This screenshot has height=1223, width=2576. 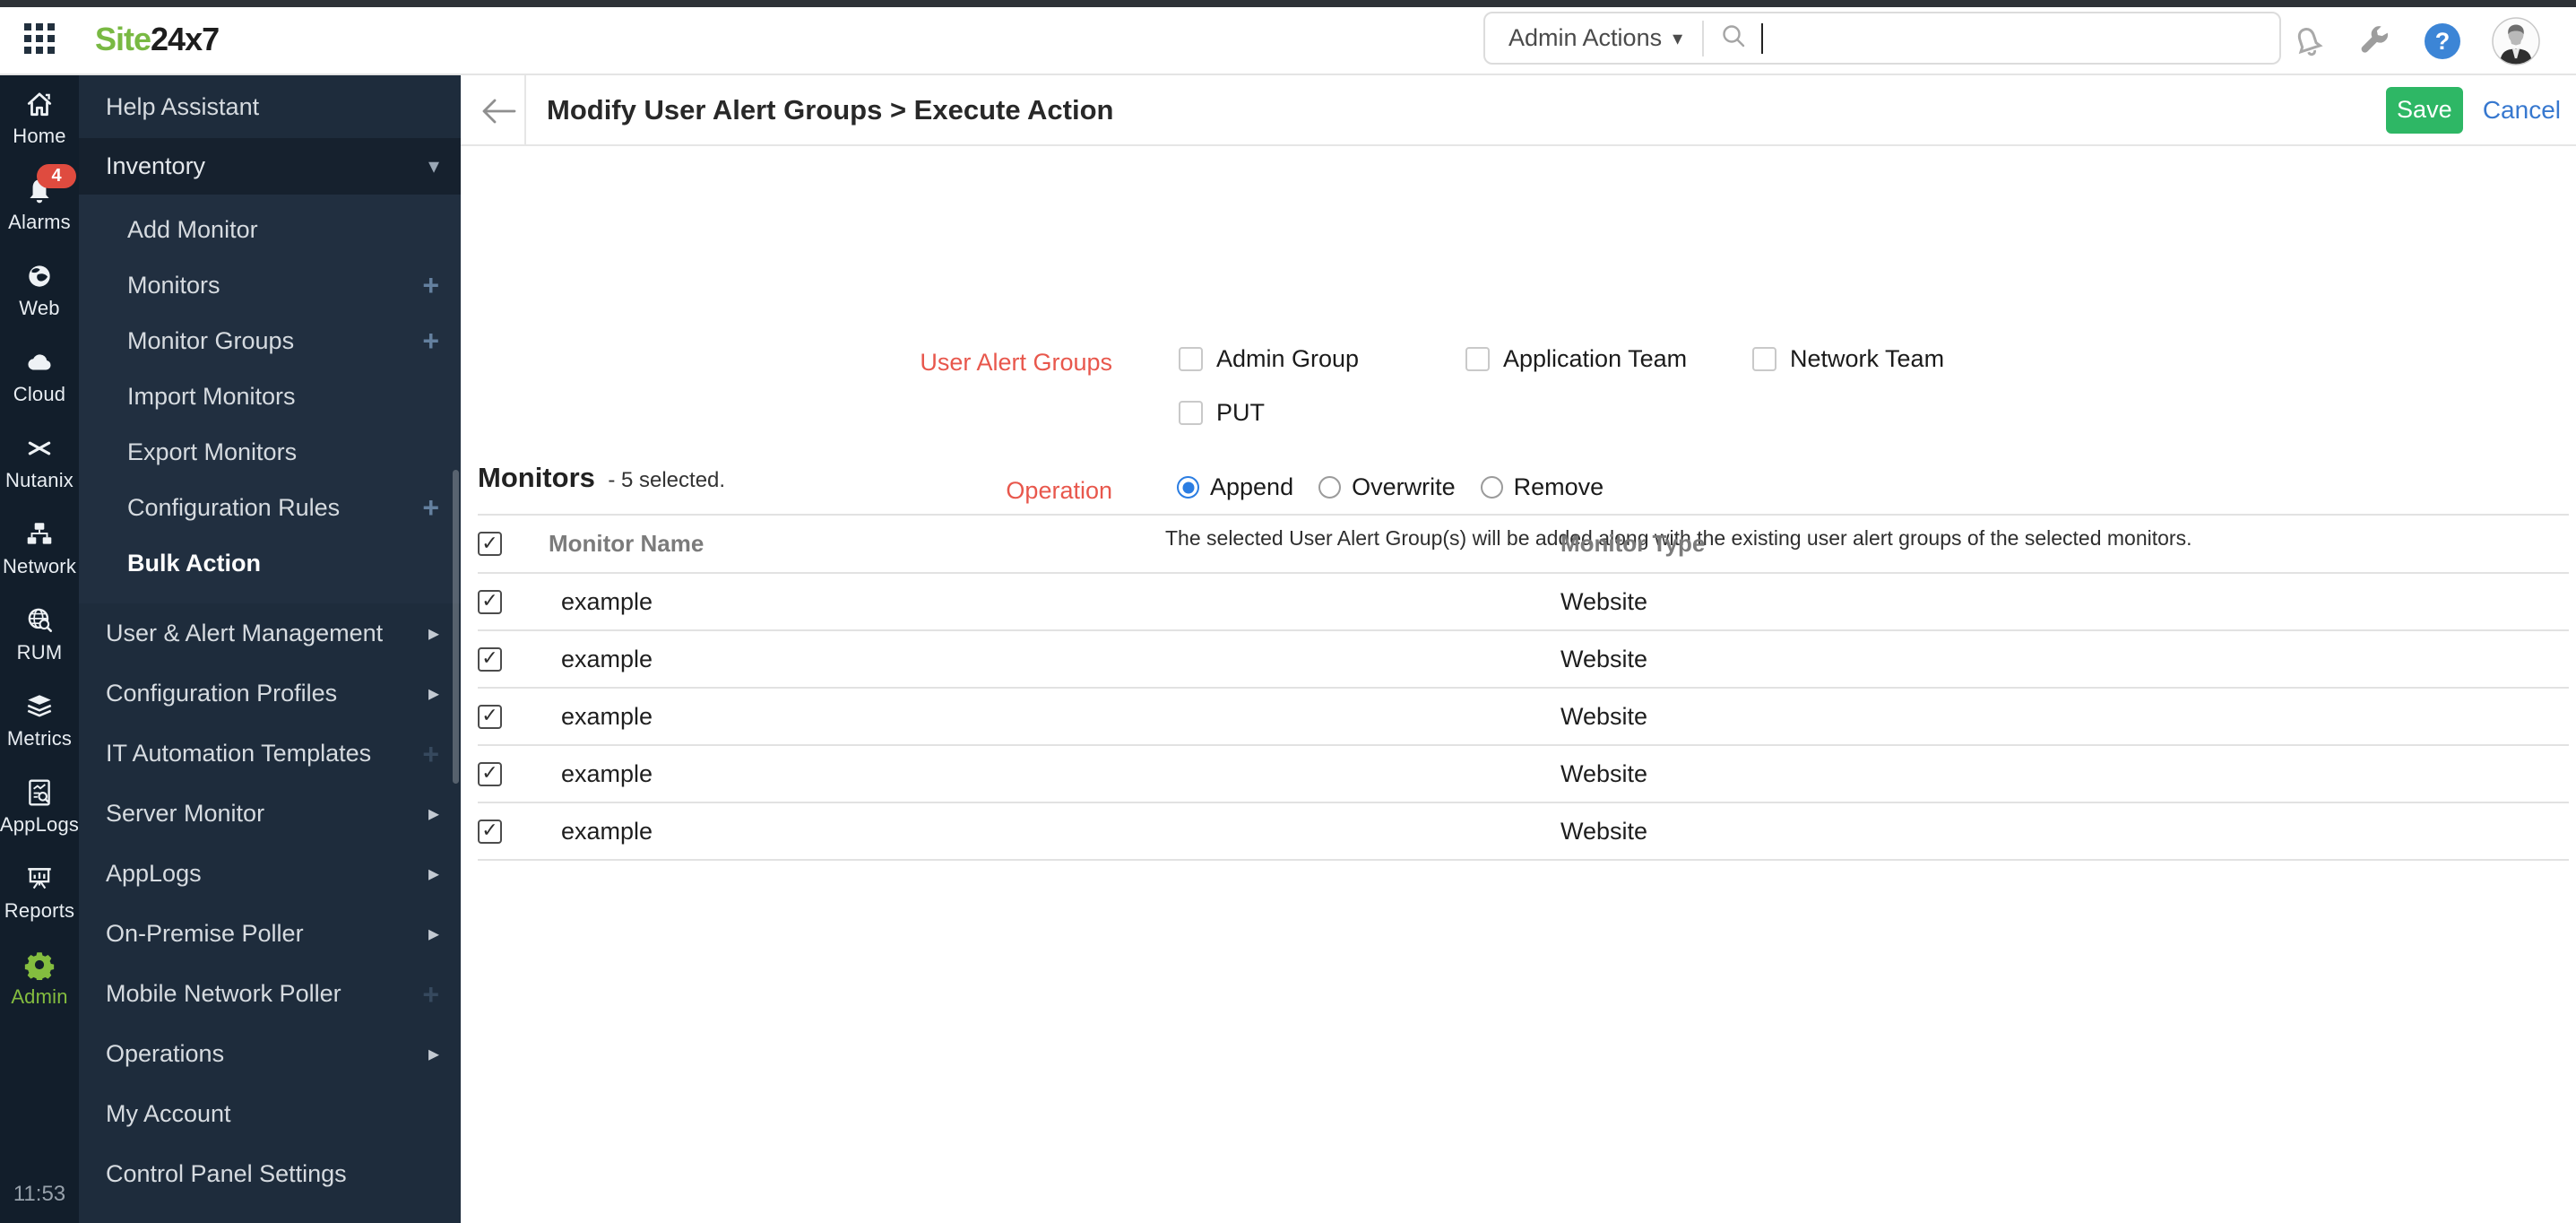 I want to click on rail-label: Admin, so click(x=39, y=997).